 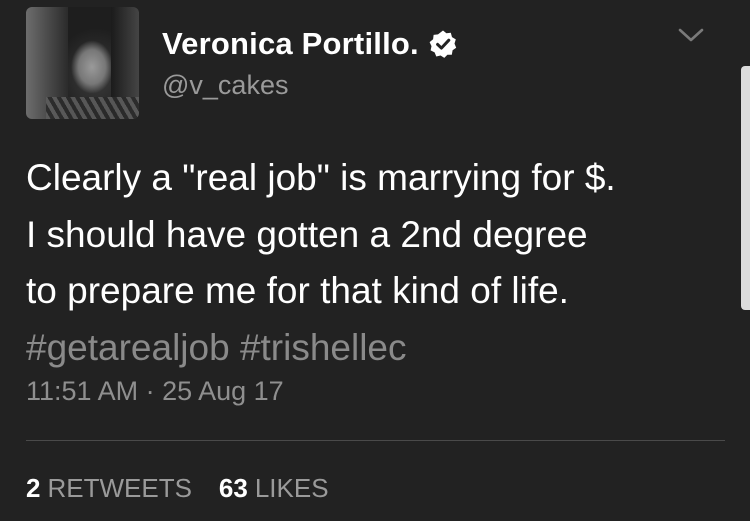 What do you see at coordinates (82, 63) in the screenshot?
I see `avatar` at bounding box center [82, 63].